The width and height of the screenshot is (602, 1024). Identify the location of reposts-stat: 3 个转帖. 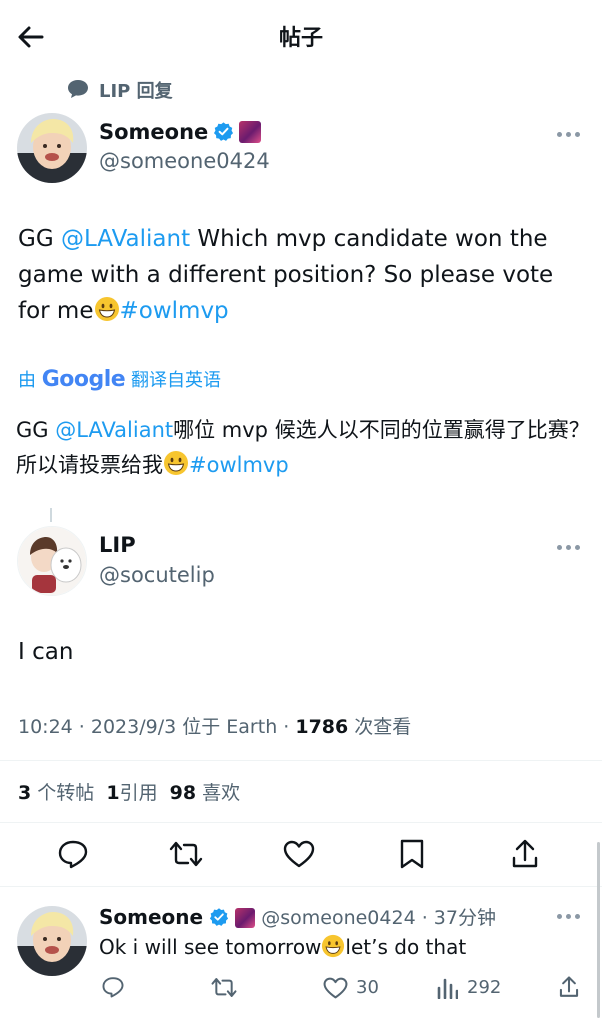
(56, 793).